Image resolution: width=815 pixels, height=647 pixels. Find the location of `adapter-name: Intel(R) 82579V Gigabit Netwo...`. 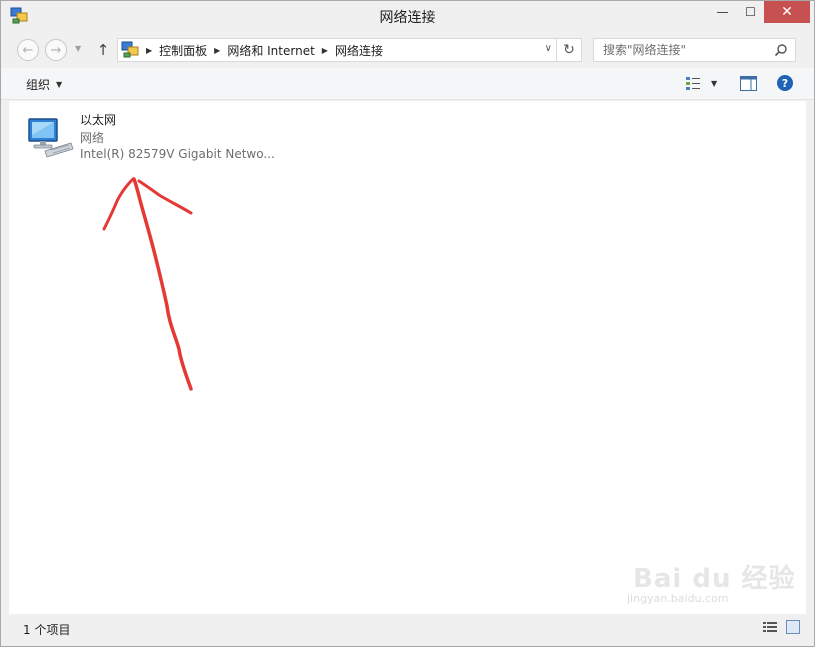

adapter-name: Intel(R) 82579V Gigabit Netwo... is located at coordinates (177, 154).